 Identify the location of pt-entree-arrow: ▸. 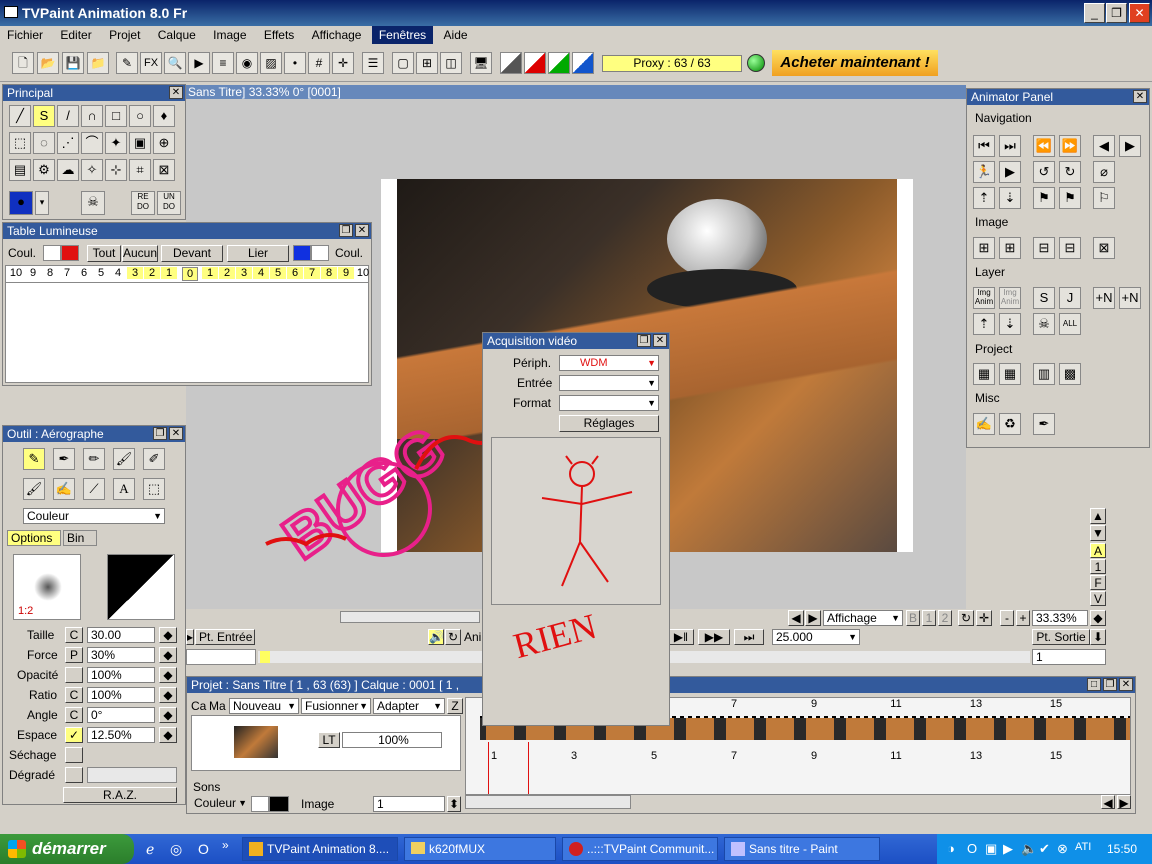
(190, 637).